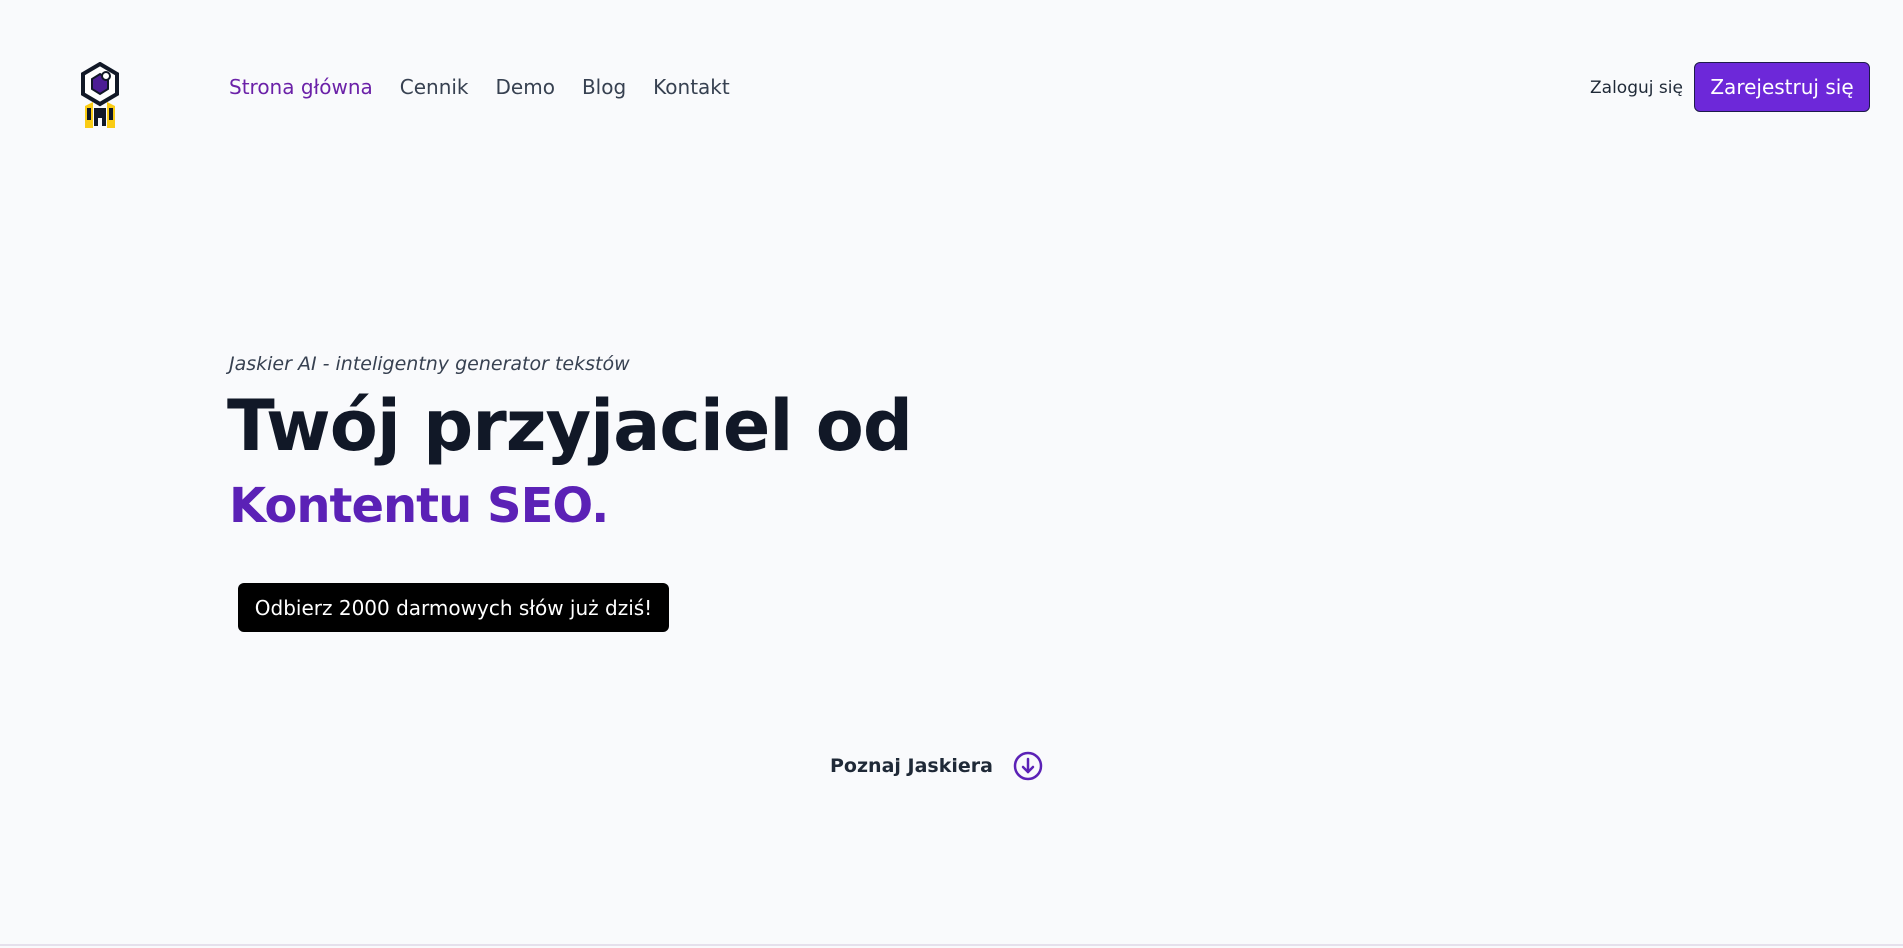  I want to click on hero-headline-accent: Kontentu SEO., so click(419, 506).